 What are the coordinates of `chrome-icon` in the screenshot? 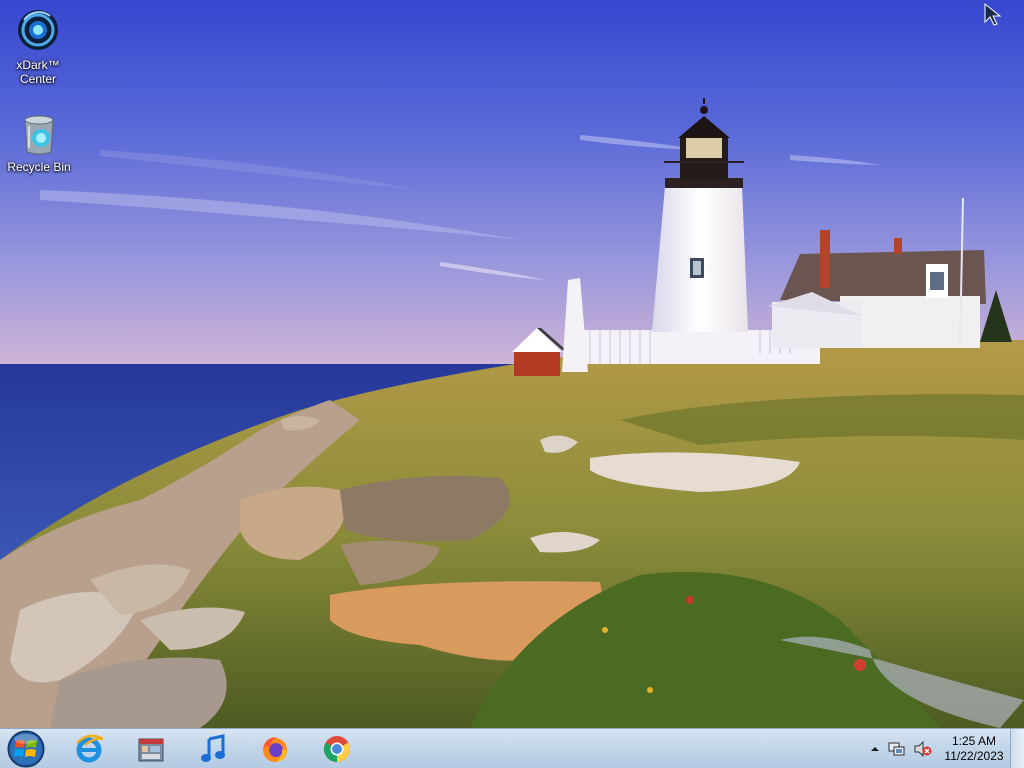 It's located at (337, 749).